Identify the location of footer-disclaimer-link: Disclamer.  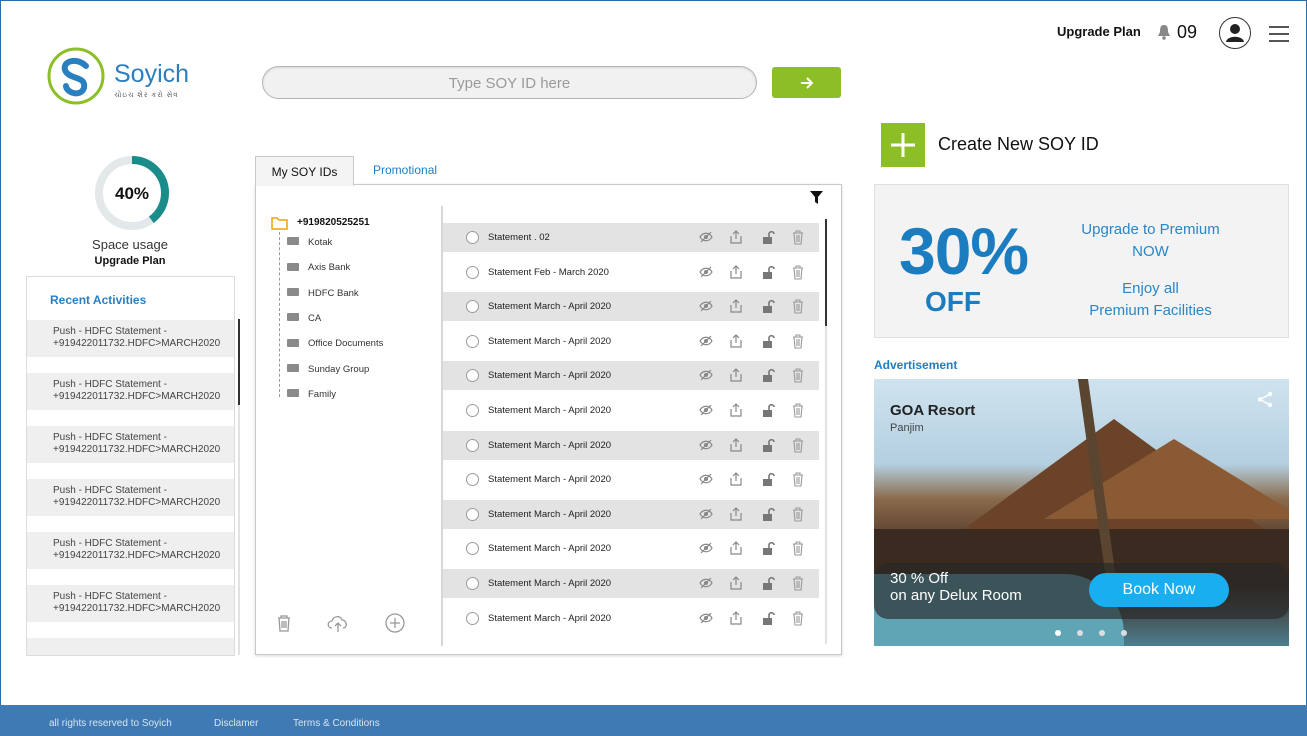
(236, 723).